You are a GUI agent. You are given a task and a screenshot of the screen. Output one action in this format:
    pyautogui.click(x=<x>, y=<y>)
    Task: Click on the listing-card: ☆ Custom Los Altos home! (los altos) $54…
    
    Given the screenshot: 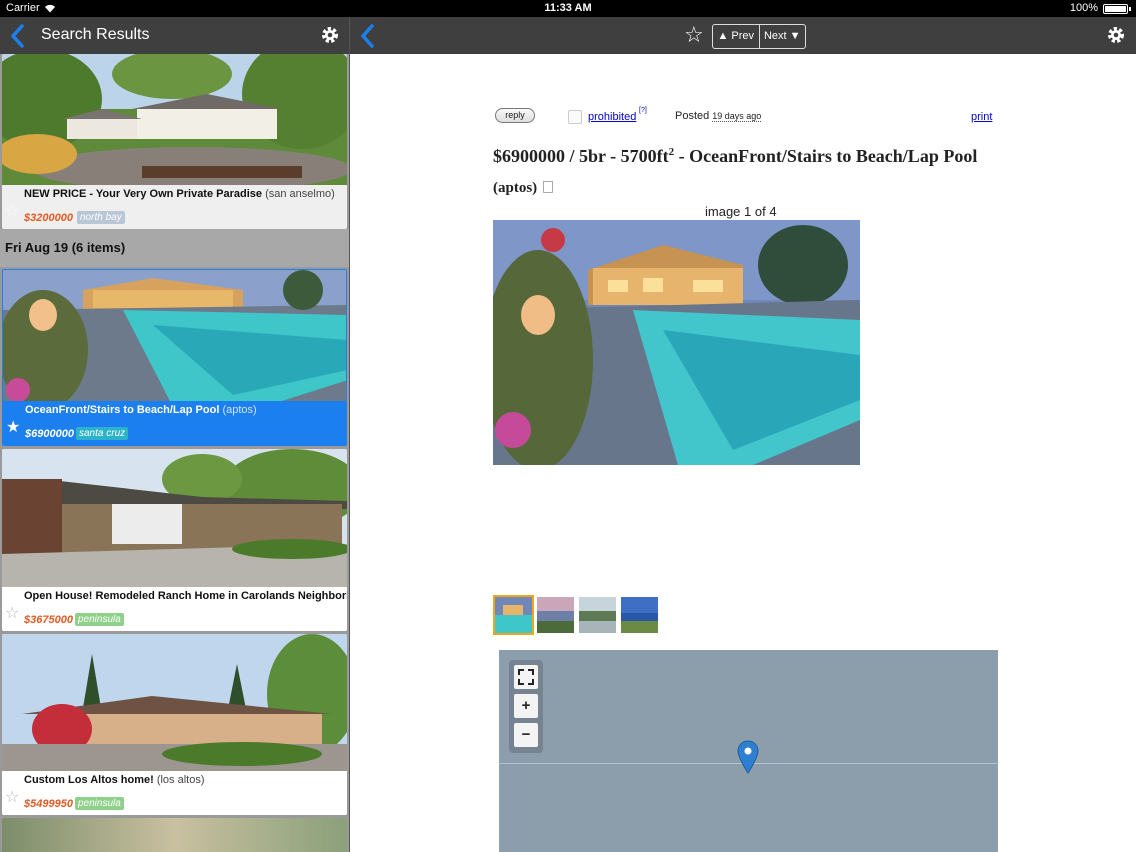 What is the action you would take?
    pyautogui.click(x=174, y=724)
    